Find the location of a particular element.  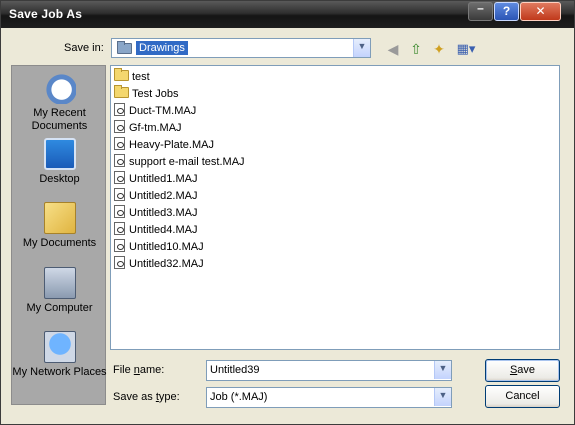

item-label: Untitled1.MAJ is located at coordinates (163, 179).